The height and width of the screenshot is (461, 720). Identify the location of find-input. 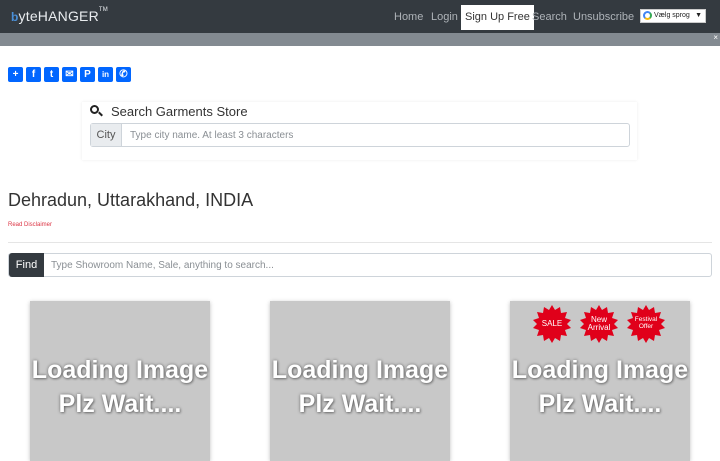
(377, 265).